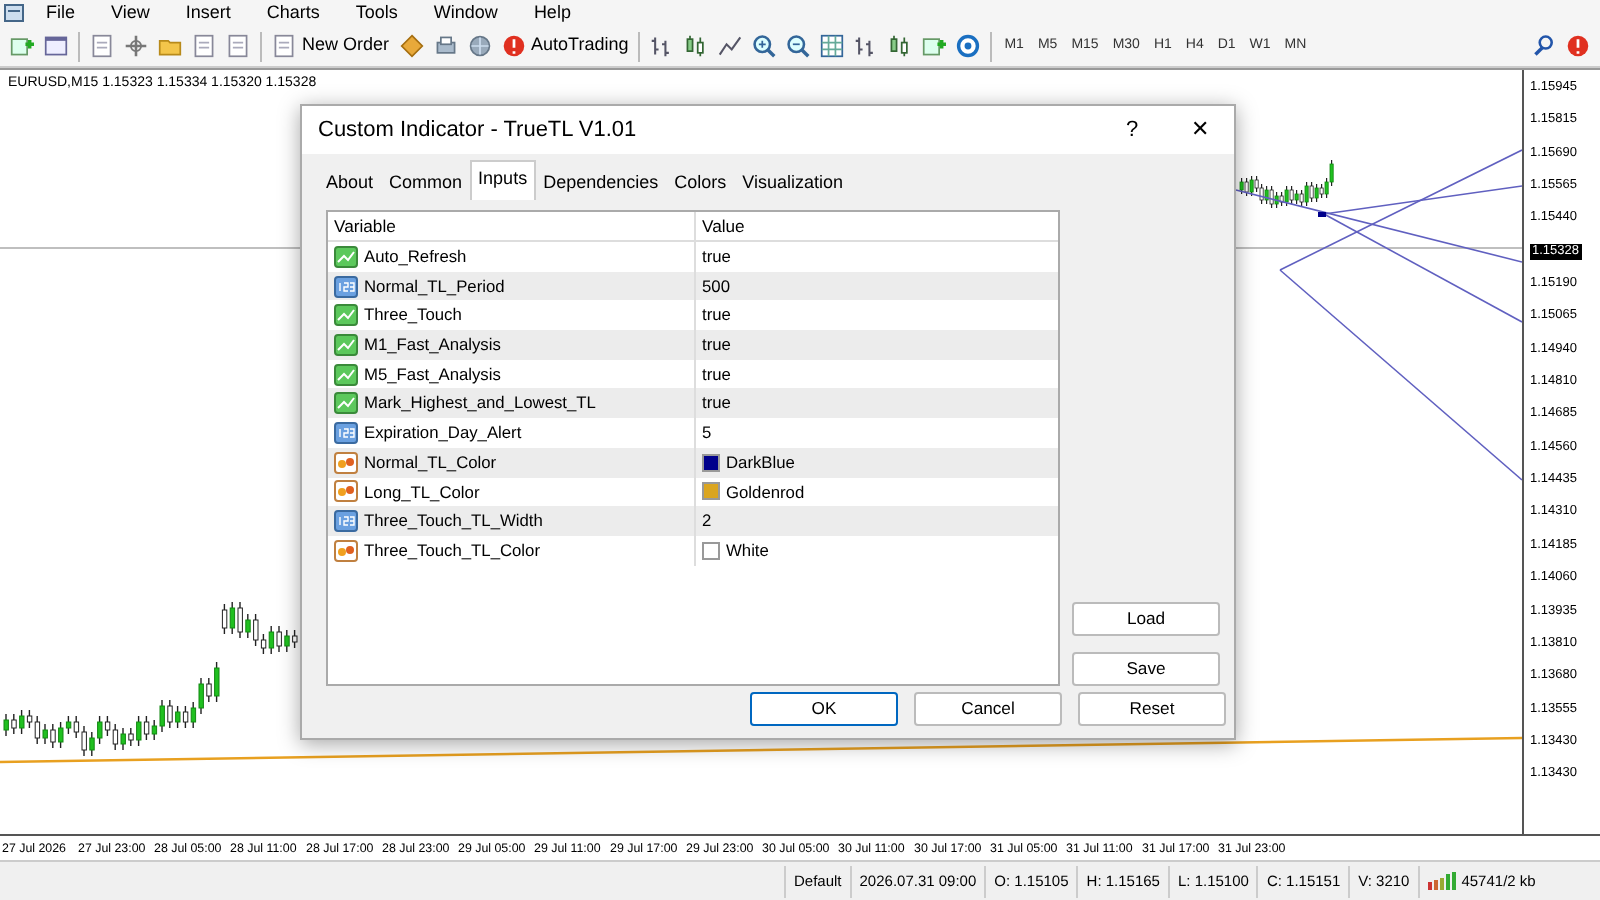  Describe the element at coordinates (422, 492) in the screenshot. I see `variable-name: Long_TL_Color` at that location.